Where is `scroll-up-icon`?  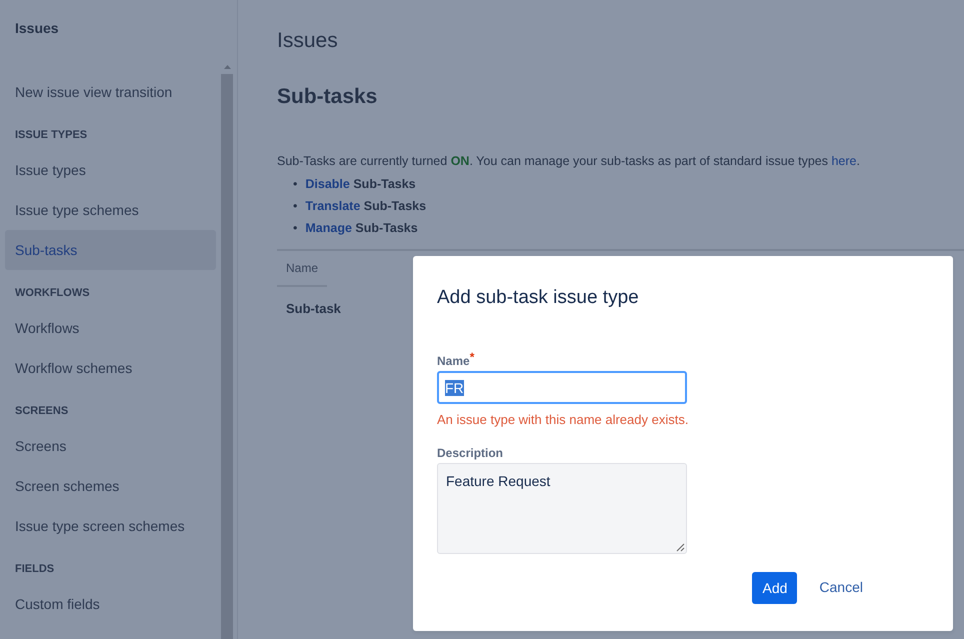
scroll-up-icon is located at coordinates (227, 67).